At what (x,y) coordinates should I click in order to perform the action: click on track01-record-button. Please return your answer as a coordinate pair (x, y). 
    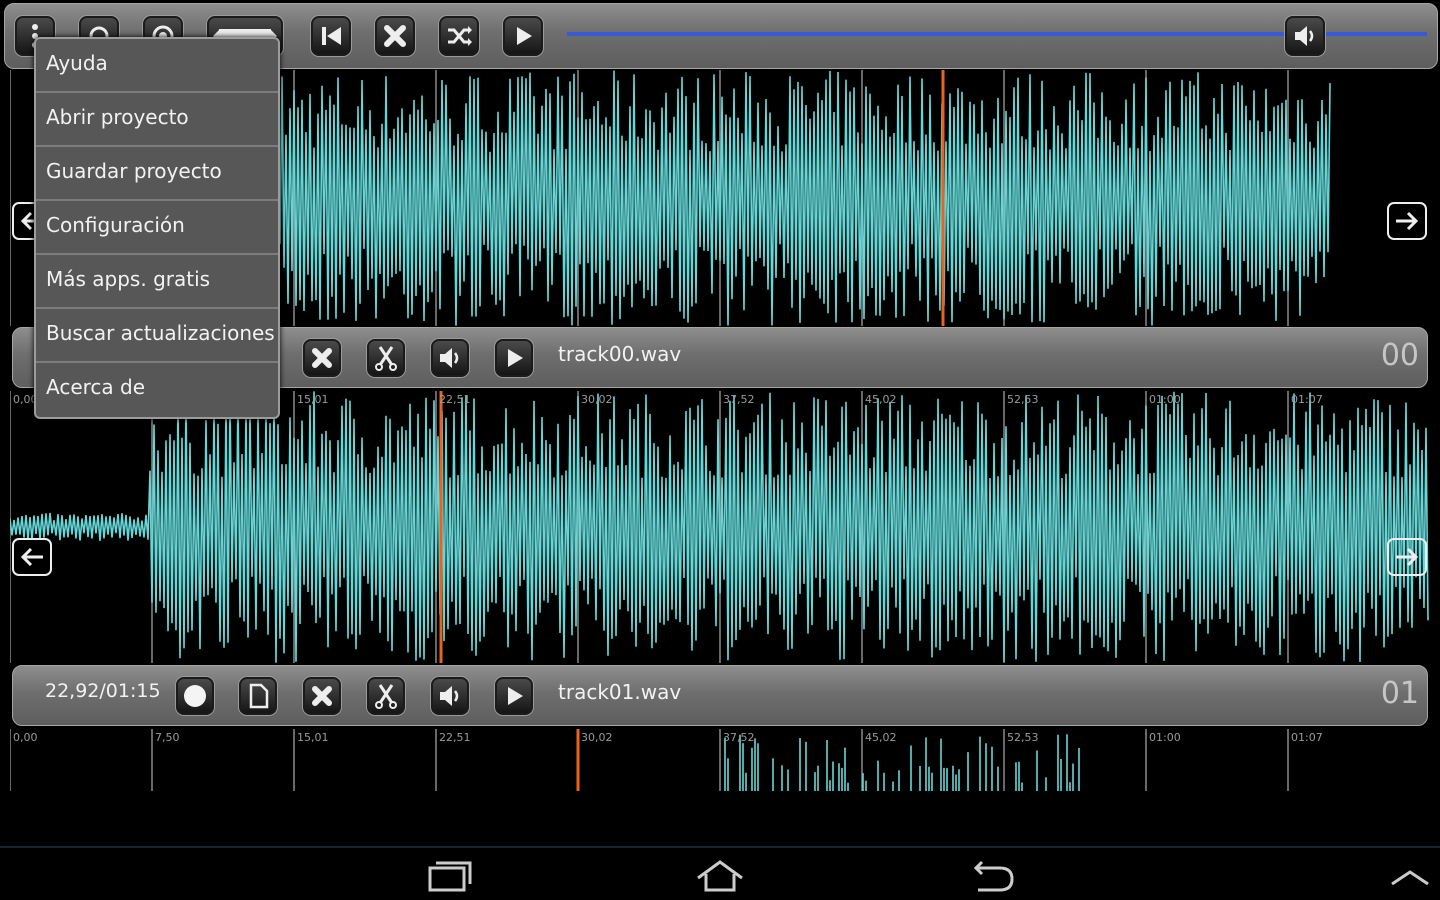
    Looking at the image, I should click on (195, 695).